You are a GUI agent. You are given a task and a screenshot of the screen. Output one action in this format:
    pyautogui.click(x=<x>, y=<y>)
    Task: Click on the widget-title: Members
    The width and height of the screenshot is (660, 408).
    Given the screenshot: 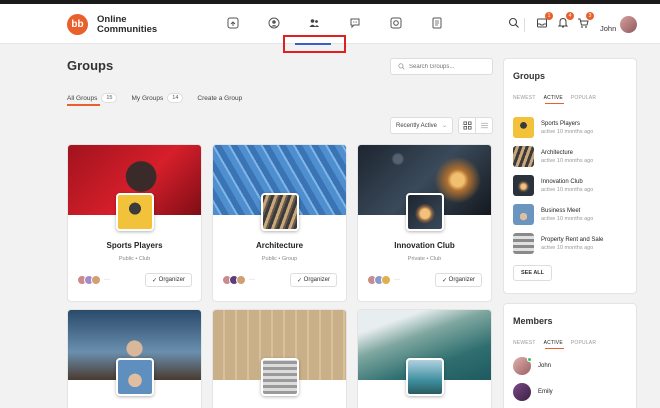 What is the action you would take?
    pyautogui.click(x=533, y=321)
    